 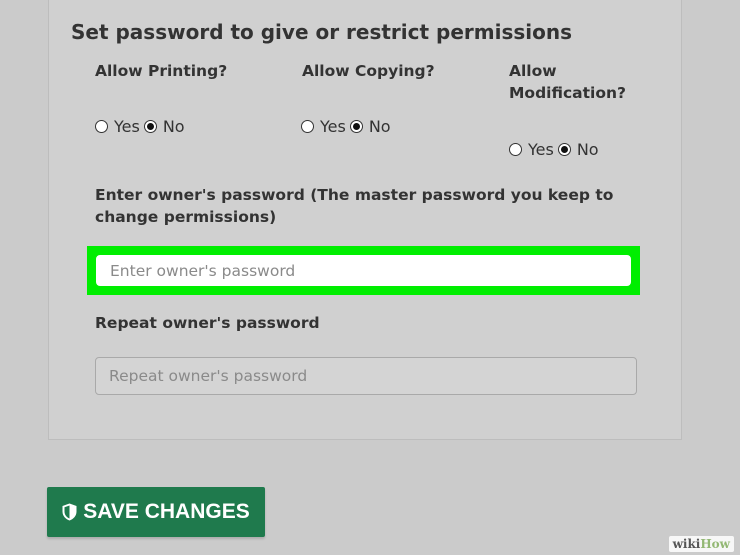 I want to click on allow-modification-no-label: No, so click(x=588, y=149).